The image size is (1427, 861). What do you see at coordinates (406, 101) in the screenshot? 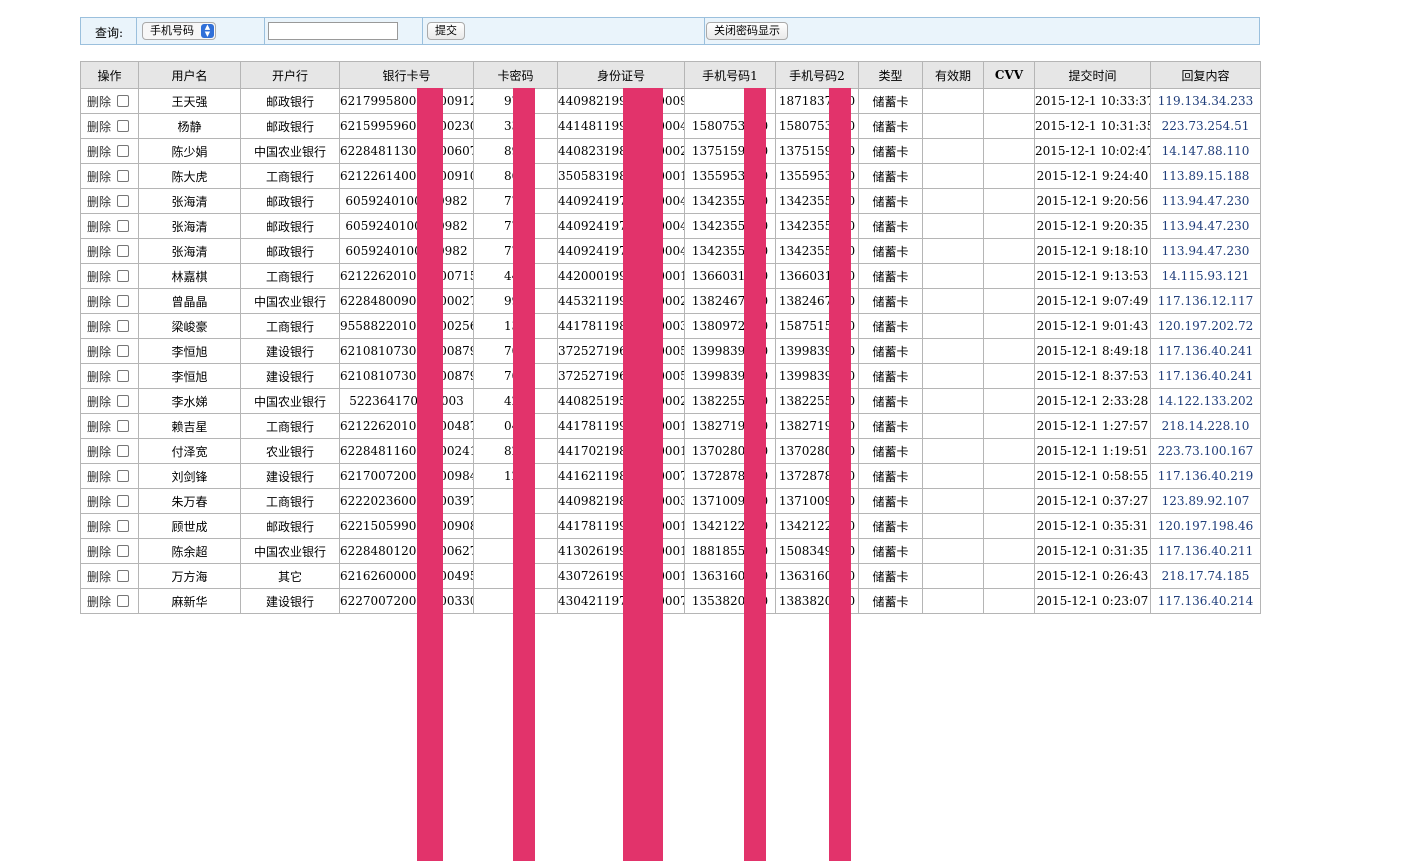
I see `cell-card-number: 6217995800000009126` at bounding box center [406, 101].